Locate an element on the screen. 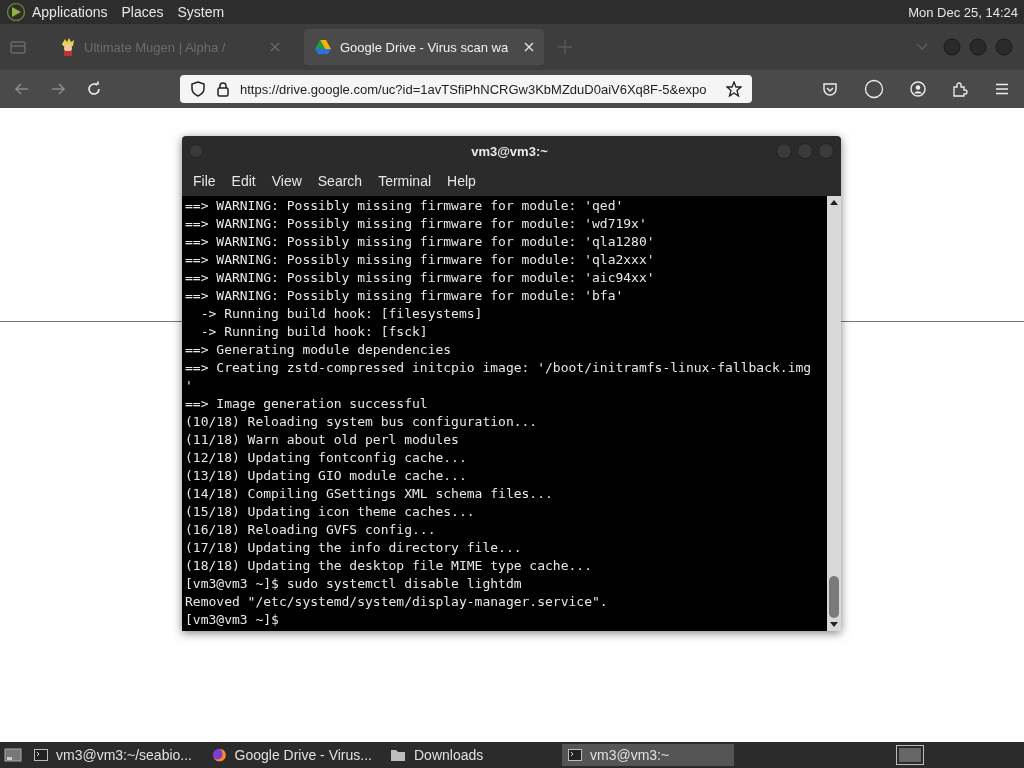  url-text: https://drive.google.com/uc?id=1avTSfiPhNCRGw3KbMZduD0aiV6Xq8F-5&expo is located at coordinates (474, 89).